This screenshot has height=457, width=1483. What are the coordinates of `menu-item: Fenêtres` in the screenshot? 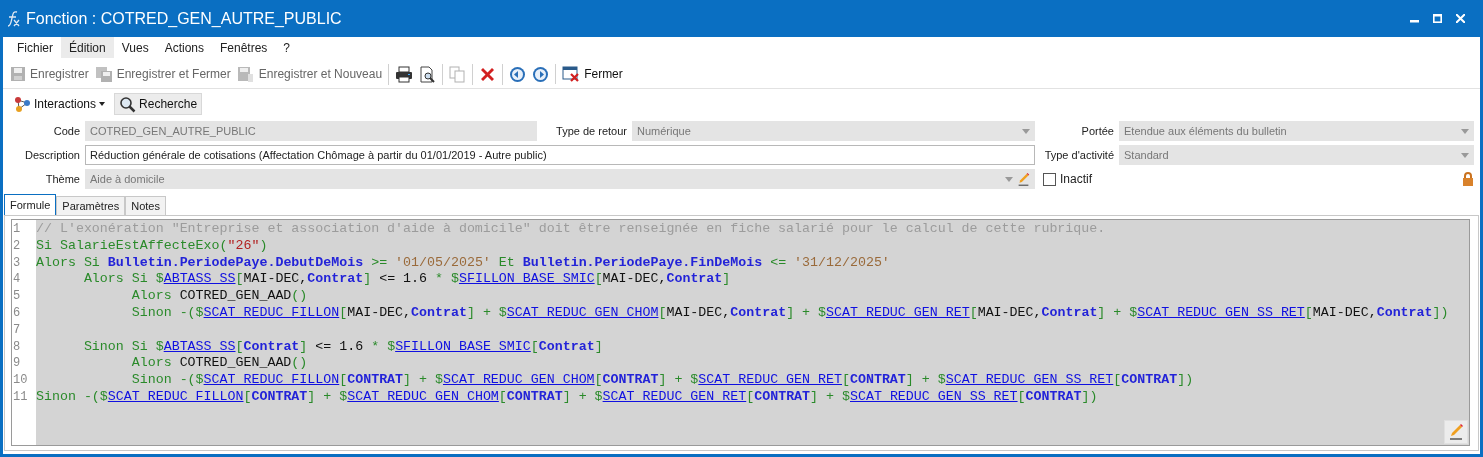 It's located at (244, 47).